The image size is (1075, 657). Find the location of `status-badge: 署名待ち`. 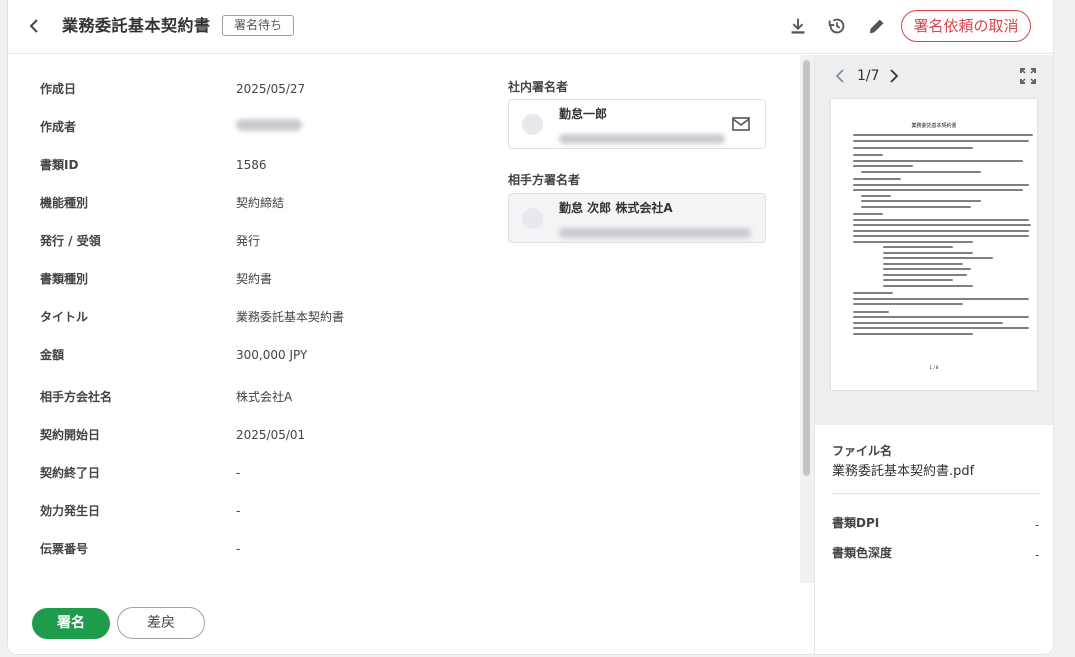

status-badge: 署名待ち is located at coordinates (258, 25).